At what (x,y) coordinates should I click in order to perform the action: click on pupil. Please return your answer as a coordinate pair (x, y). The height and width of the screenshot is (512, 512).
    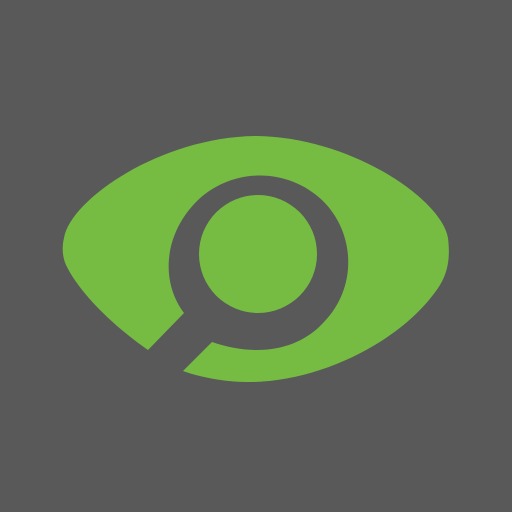
    Looking at the image, I should click on (258, 254).